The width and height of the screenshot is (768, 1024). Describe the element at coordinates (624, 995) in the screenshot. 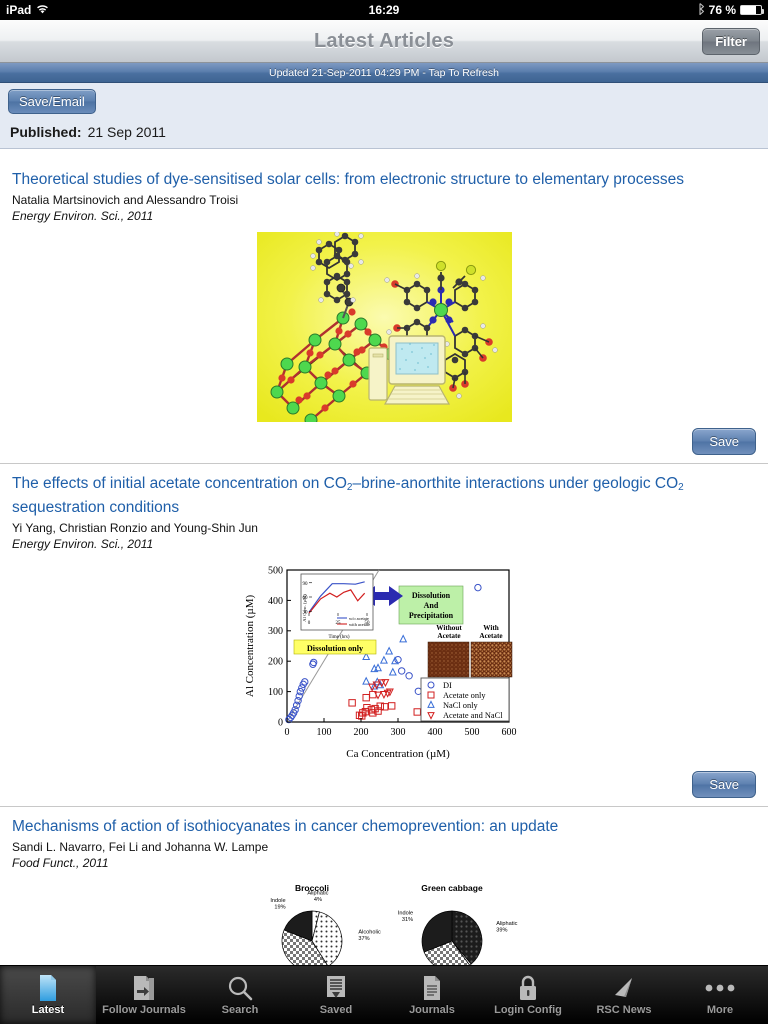

I see `tab-rsc-news: RSC News` at that location.